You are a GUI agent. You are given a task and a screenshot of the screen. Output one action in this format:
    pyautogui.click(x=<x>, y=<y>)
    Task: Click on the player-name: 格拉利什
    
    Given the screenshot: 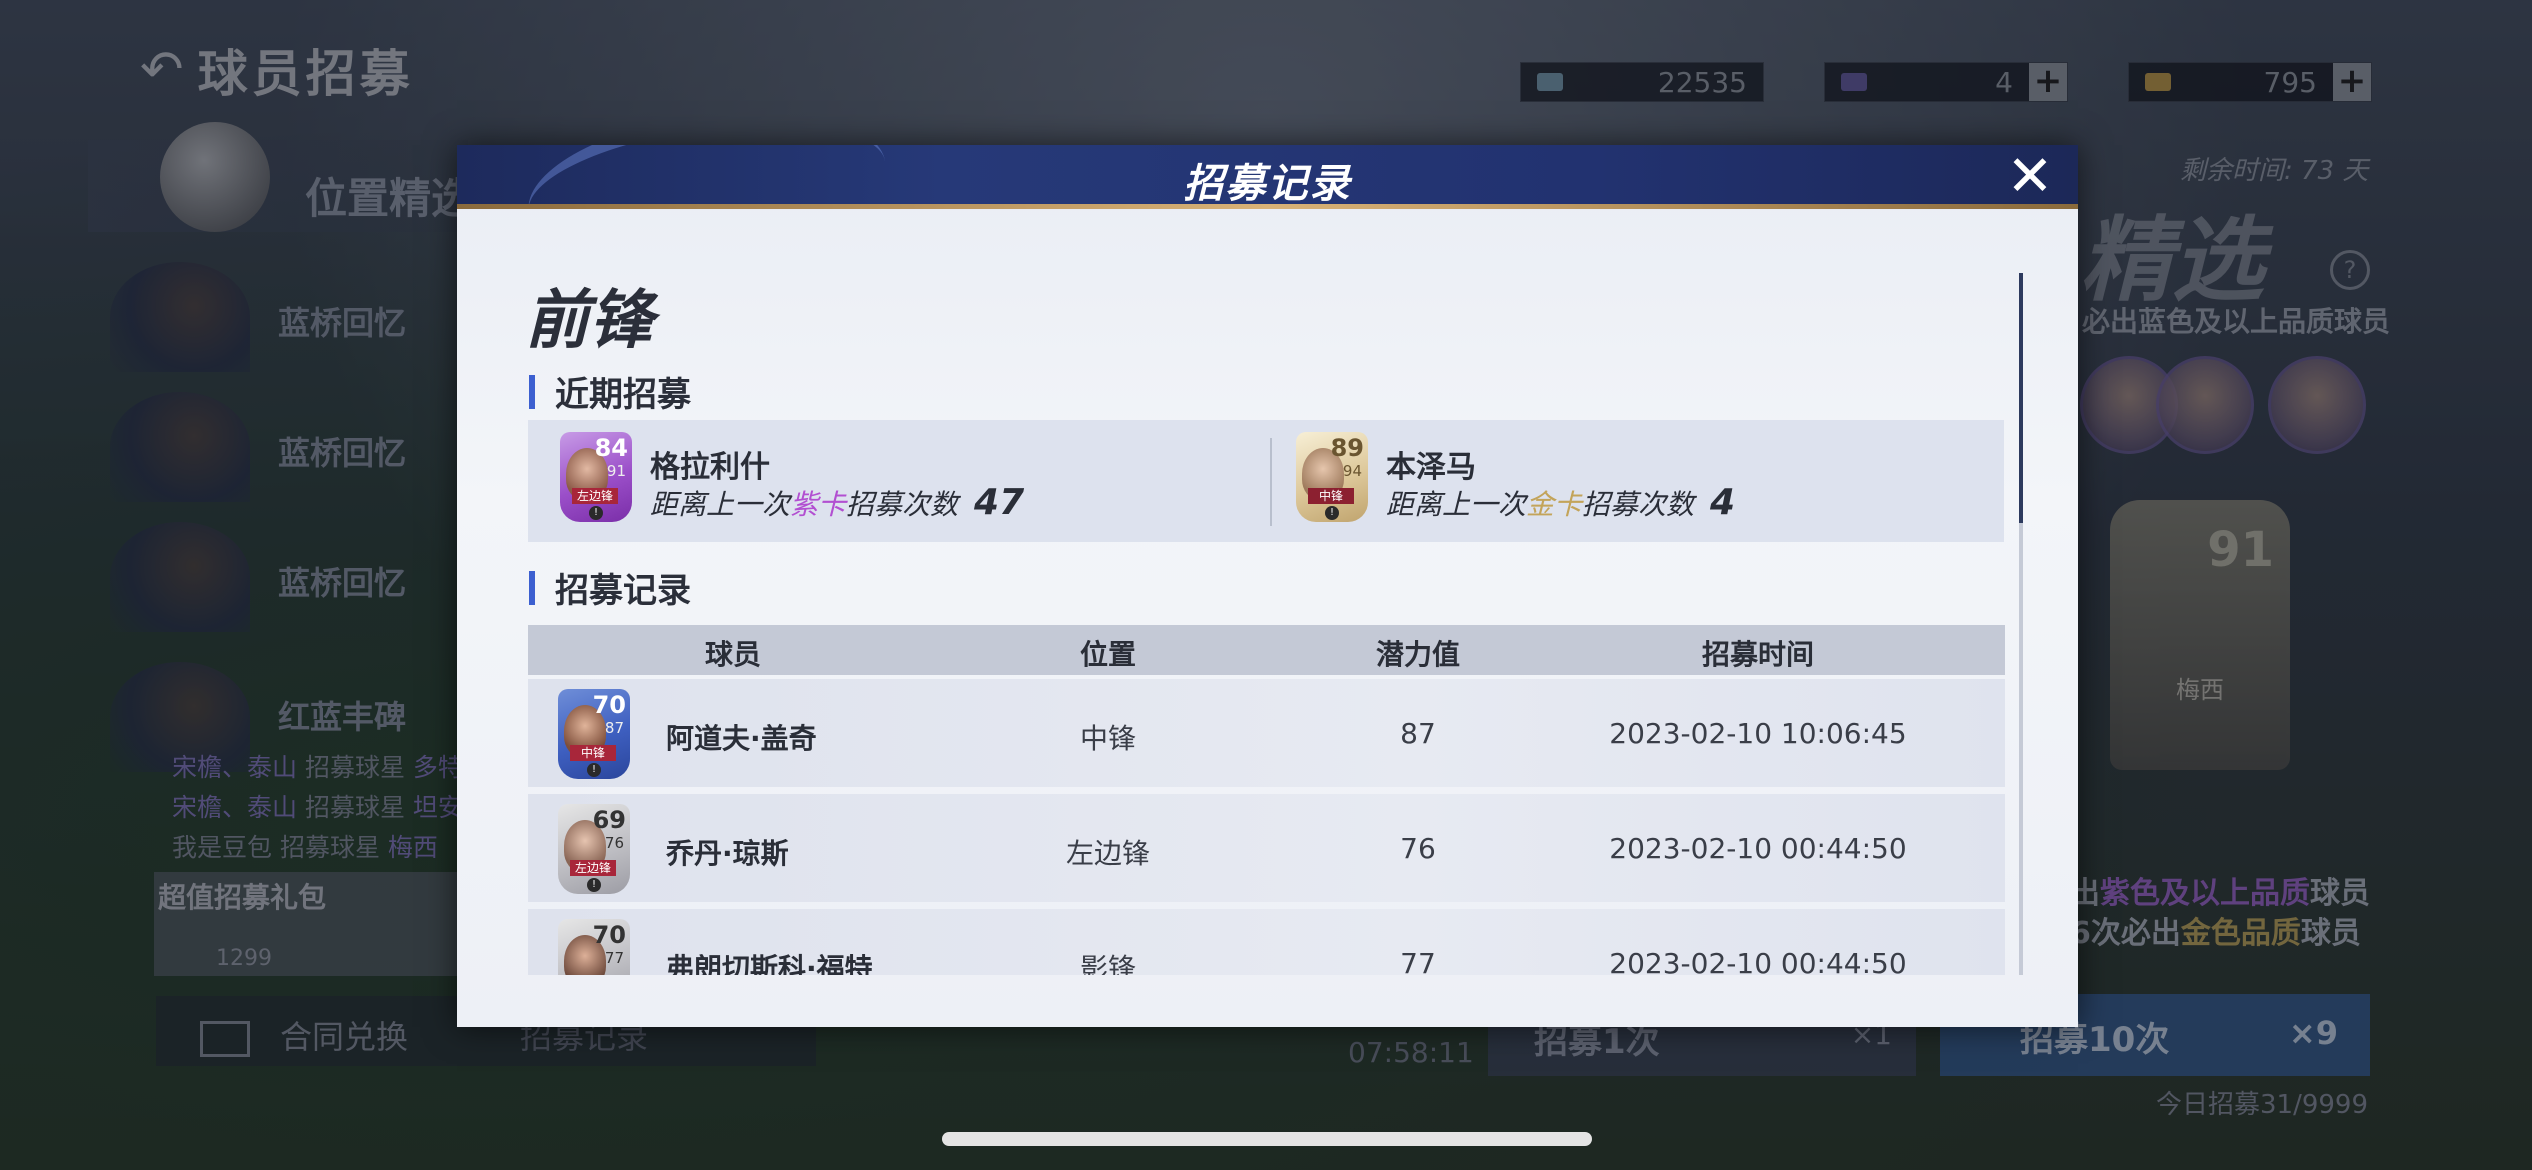 What is the action you would take?
    pyautogui.click(x=710, y=467)
    